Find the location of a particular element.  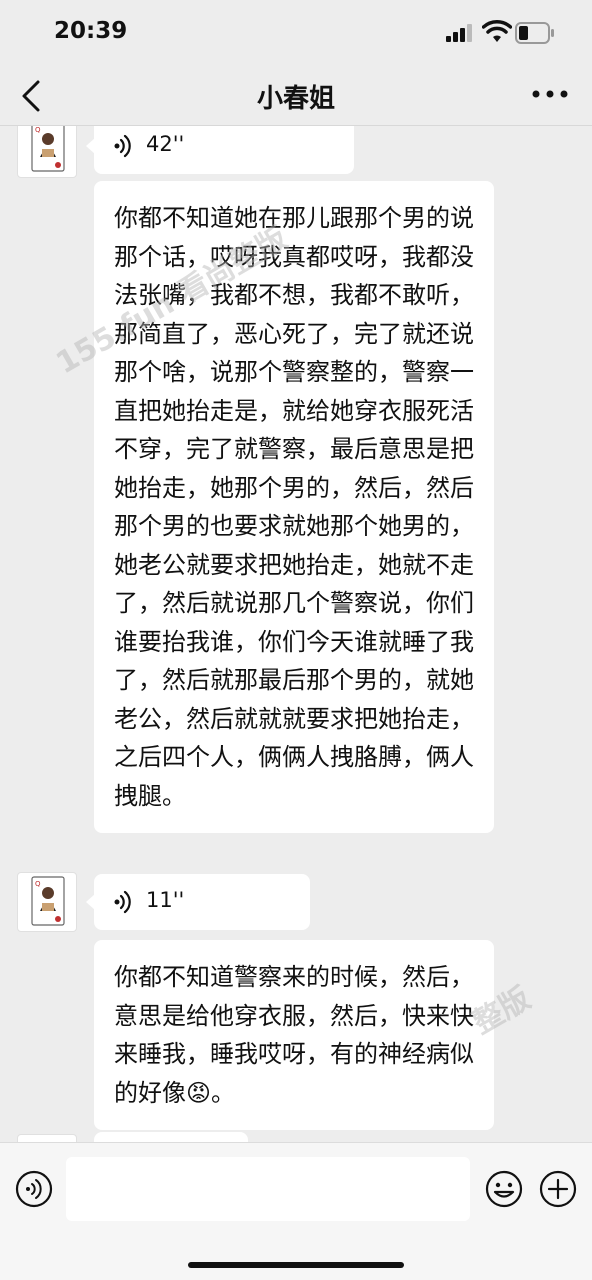

voice-duration: 11'' is located at coordinates (165, 900).